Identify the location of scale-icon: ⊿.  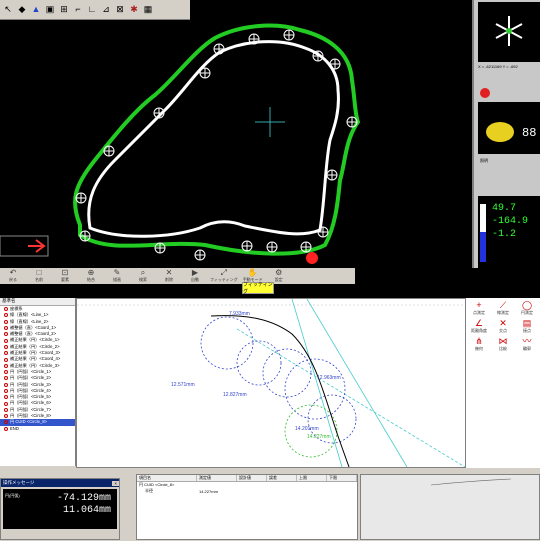
(106, 10).